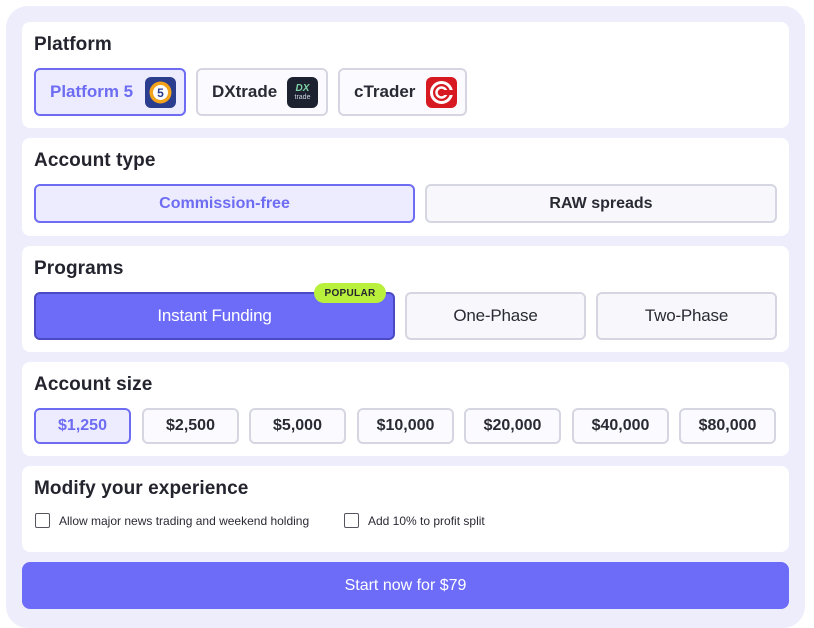  I want to click on checkbox-label: Add 10% to profit split, so click(426, 520).